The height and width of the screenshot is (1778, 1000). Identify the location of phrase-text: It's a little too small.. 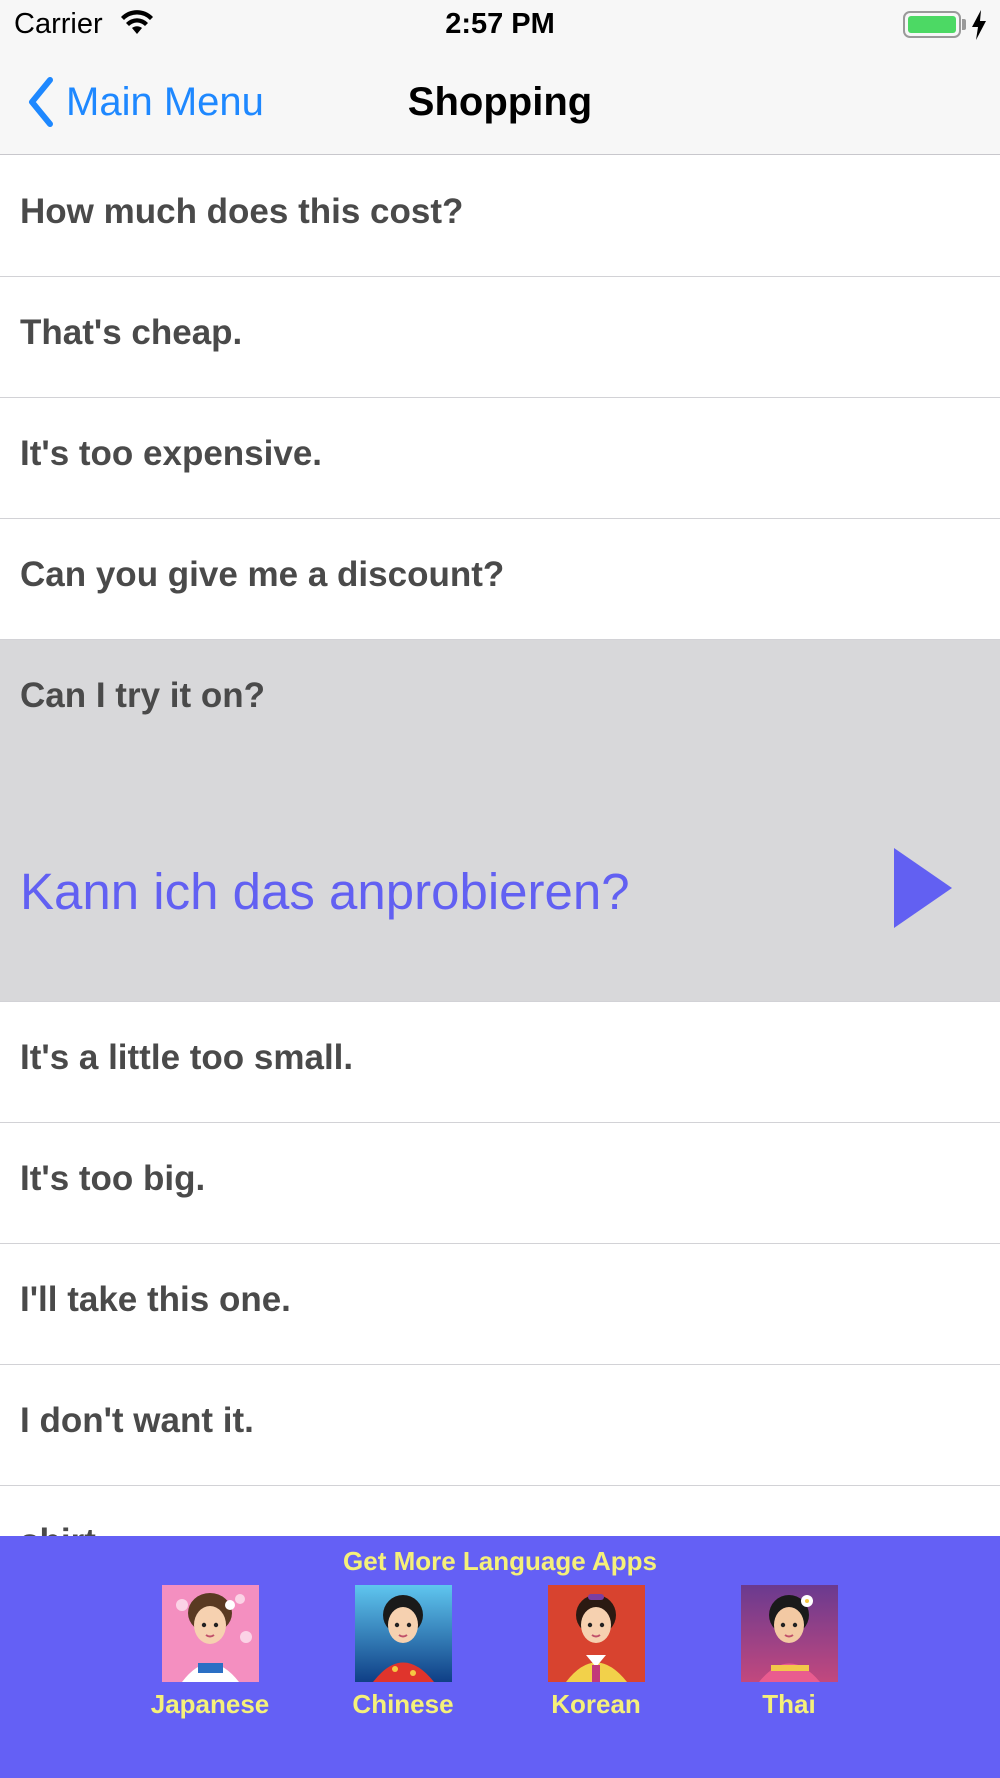
(187, 1057).